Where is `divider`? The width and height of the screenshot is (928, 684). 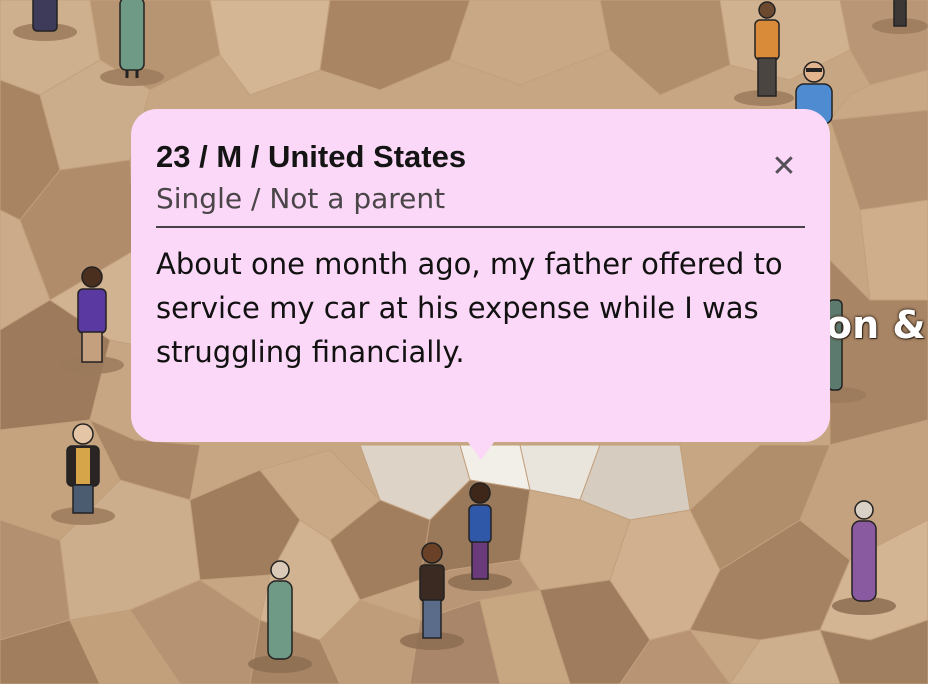
divider is located at coordinates (480, 227).